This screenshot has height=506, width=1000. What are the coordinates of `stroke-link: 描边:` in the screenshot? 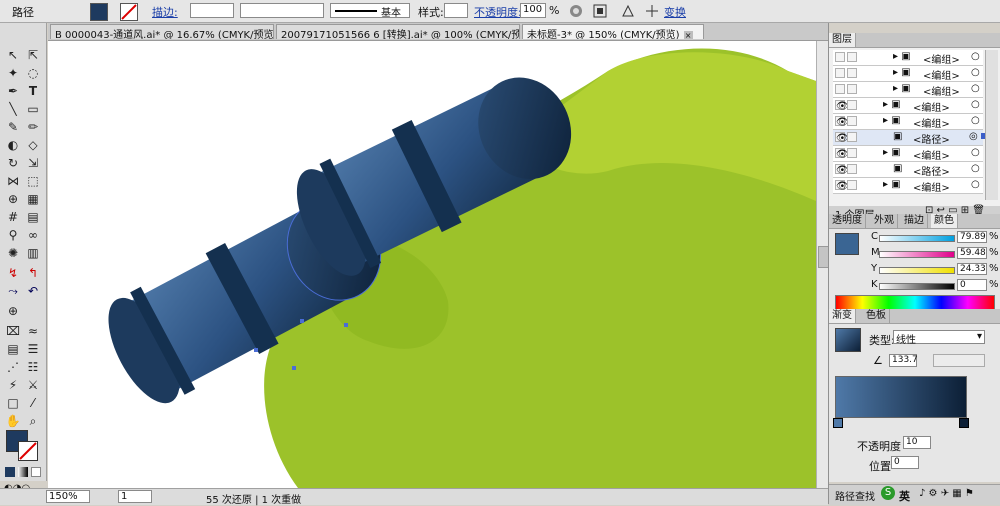 It's located at (165, 12).